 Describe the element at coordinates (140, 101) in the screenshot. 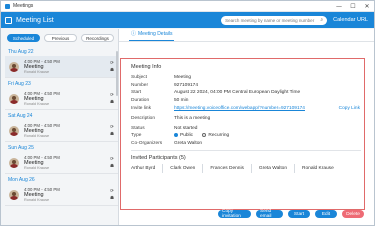

I see `duration-label: Duration` at that location.